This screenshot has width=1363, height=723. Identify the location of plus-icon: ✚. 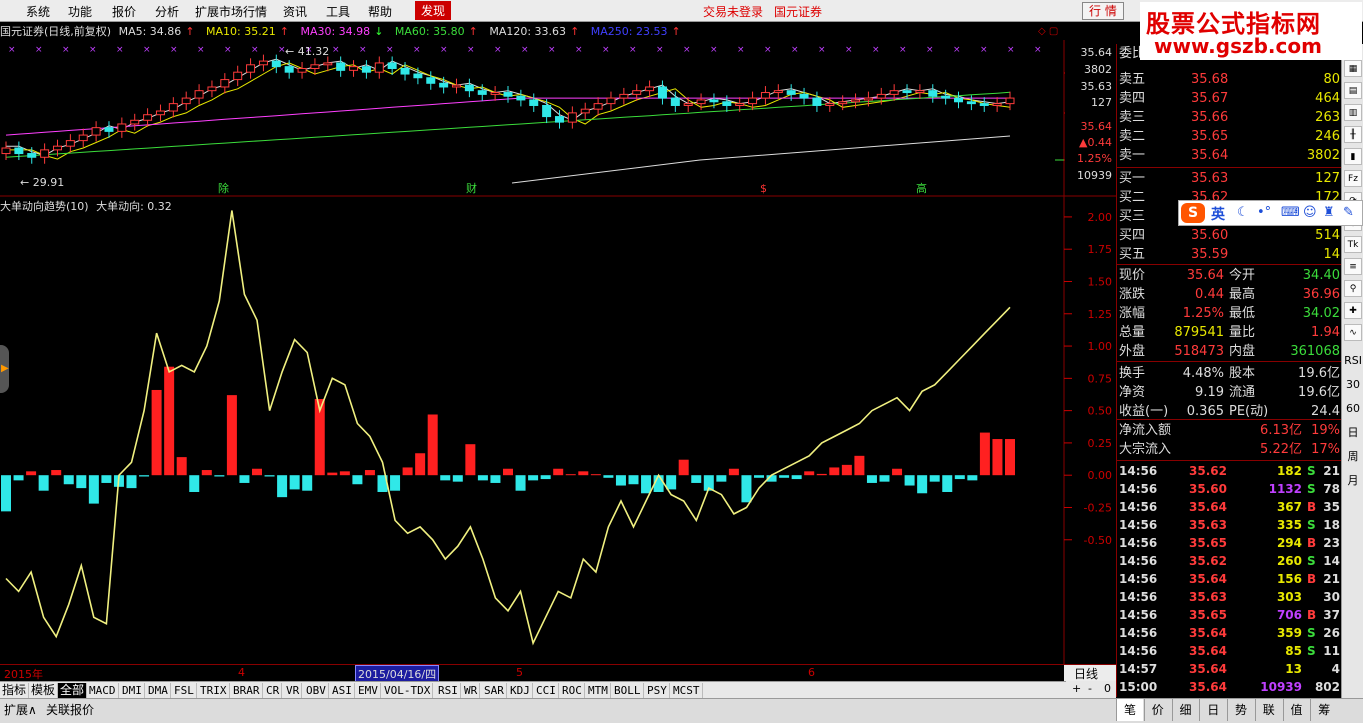
(1353, 310).